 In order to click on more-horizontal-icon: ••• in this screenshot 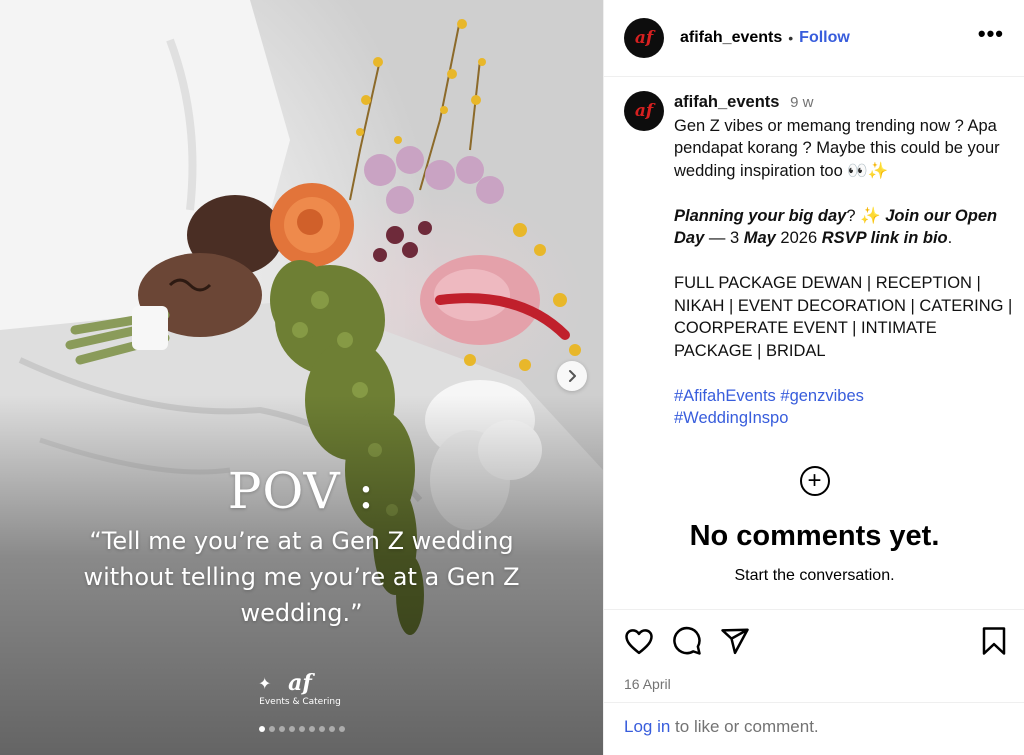, I will do `click(990, 33)`.